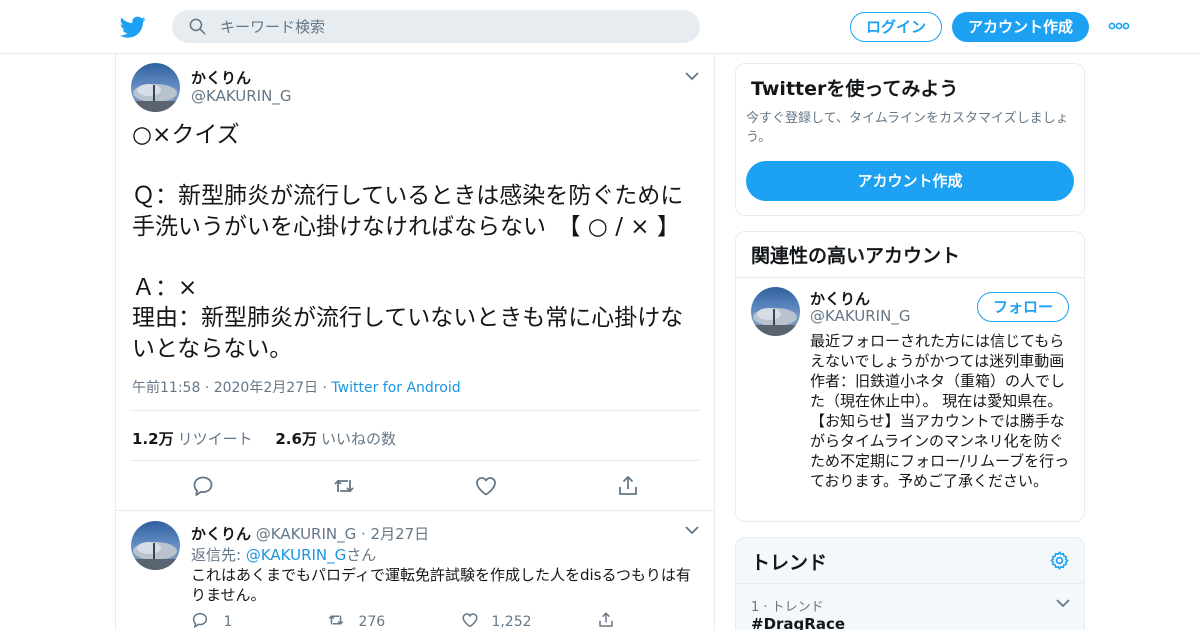 Image resolution: width=1200 pixels, height=630 pixels. I want to click on related-accounts-title: 関連性の高いアカウント, so click(856, 256).